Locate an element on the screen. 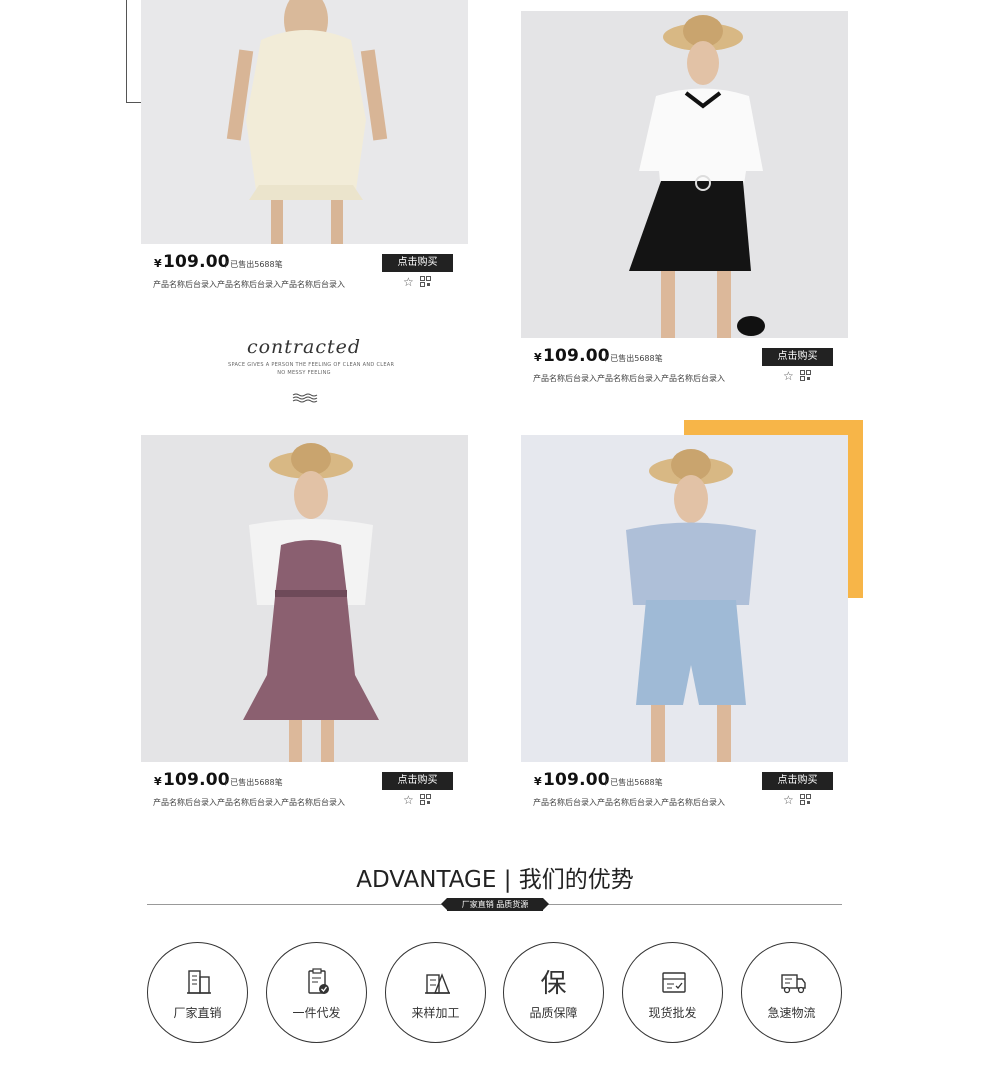 This screenshot has height=1076, width=990. advantage-item-factory-direct: 厂家直销 is located at coordinates (197, 992).